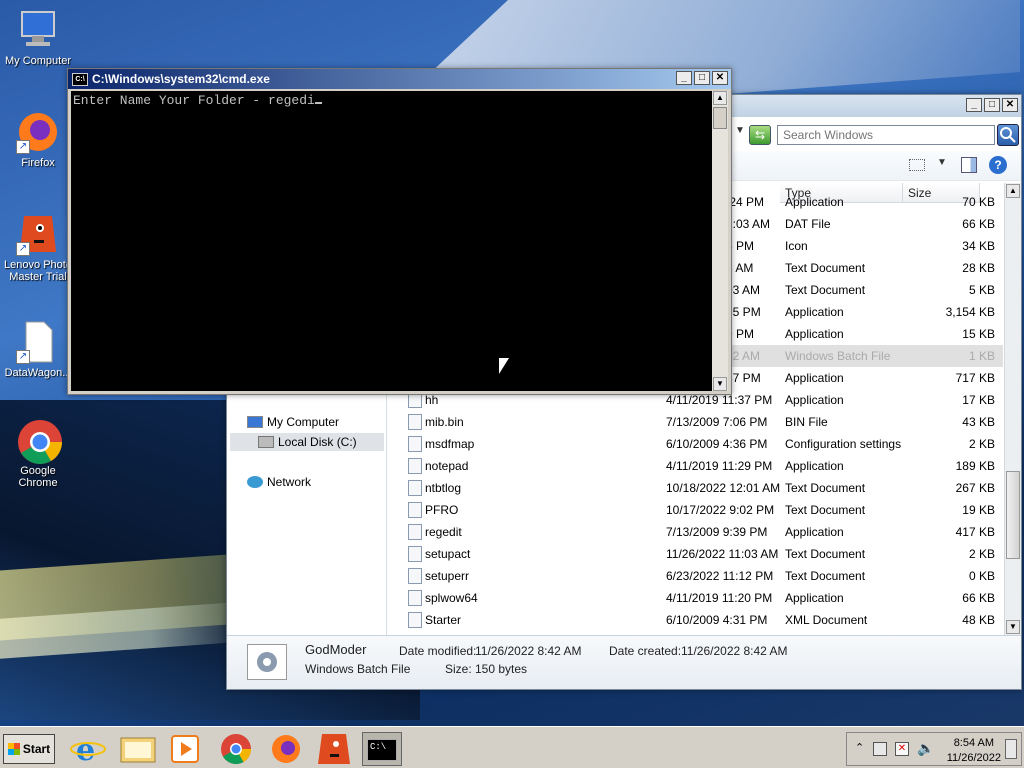 Image resolution: width=1024 pixels, height=768 pixels. Describe the element at coordinates (29, 749) in the screenshot. I see `start-button: Start` at that location.